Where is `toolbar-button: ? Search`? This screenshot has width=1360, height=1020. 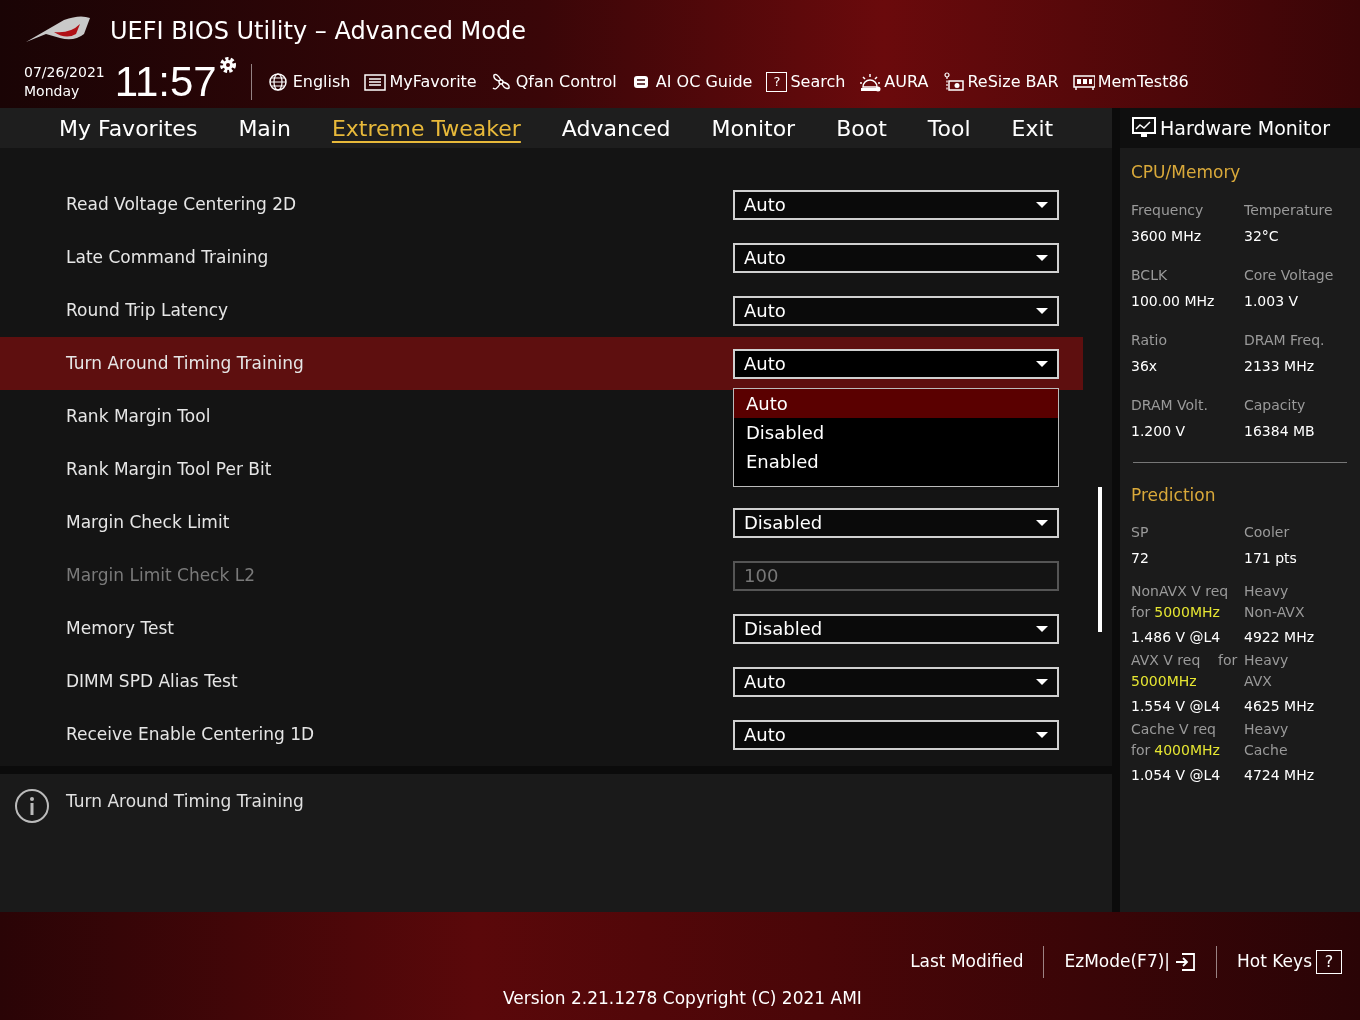 toolbar-button: ? Search is located at coordinates (806, 82).